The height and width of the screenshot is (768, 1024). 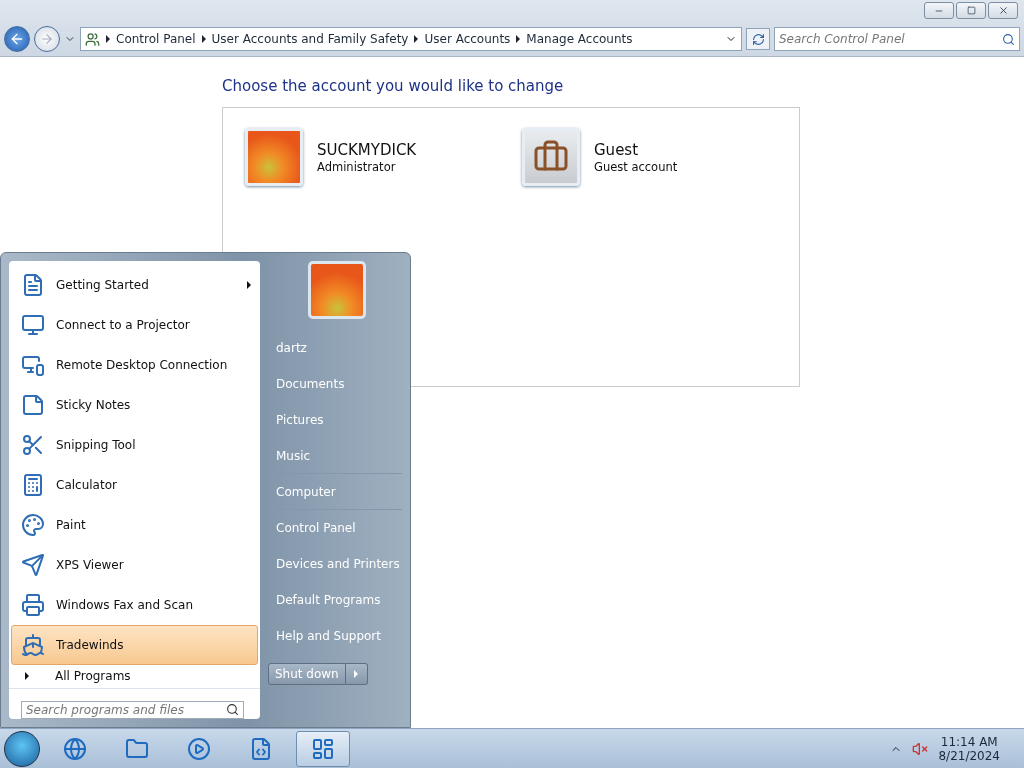 I want to click on muted-speaker-icon, so click(x=920, y=748).